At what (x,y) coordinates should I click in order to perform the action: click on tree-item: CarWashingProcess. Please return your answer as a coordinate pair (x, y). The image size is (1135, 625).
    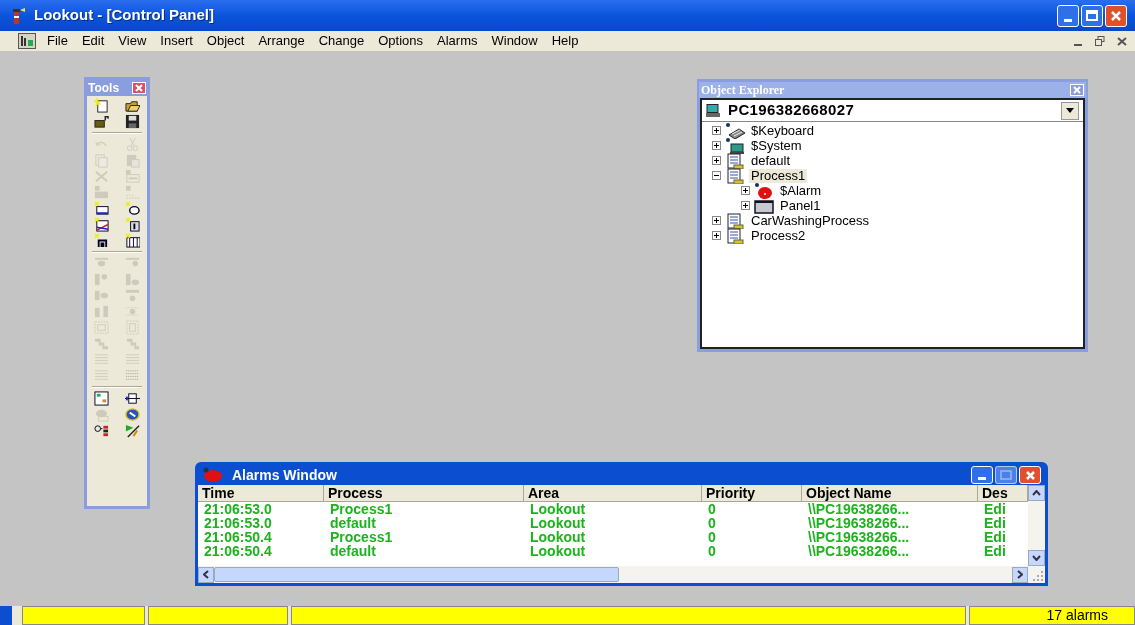
    Looking at the image, I should click on (810, 220).